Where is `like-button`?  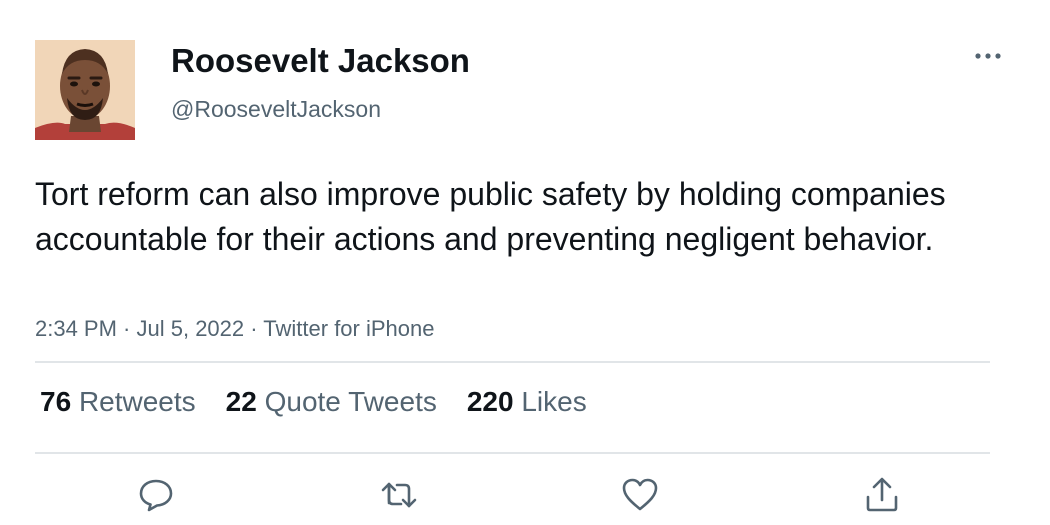 like-button is located at coordinates (640, 495).